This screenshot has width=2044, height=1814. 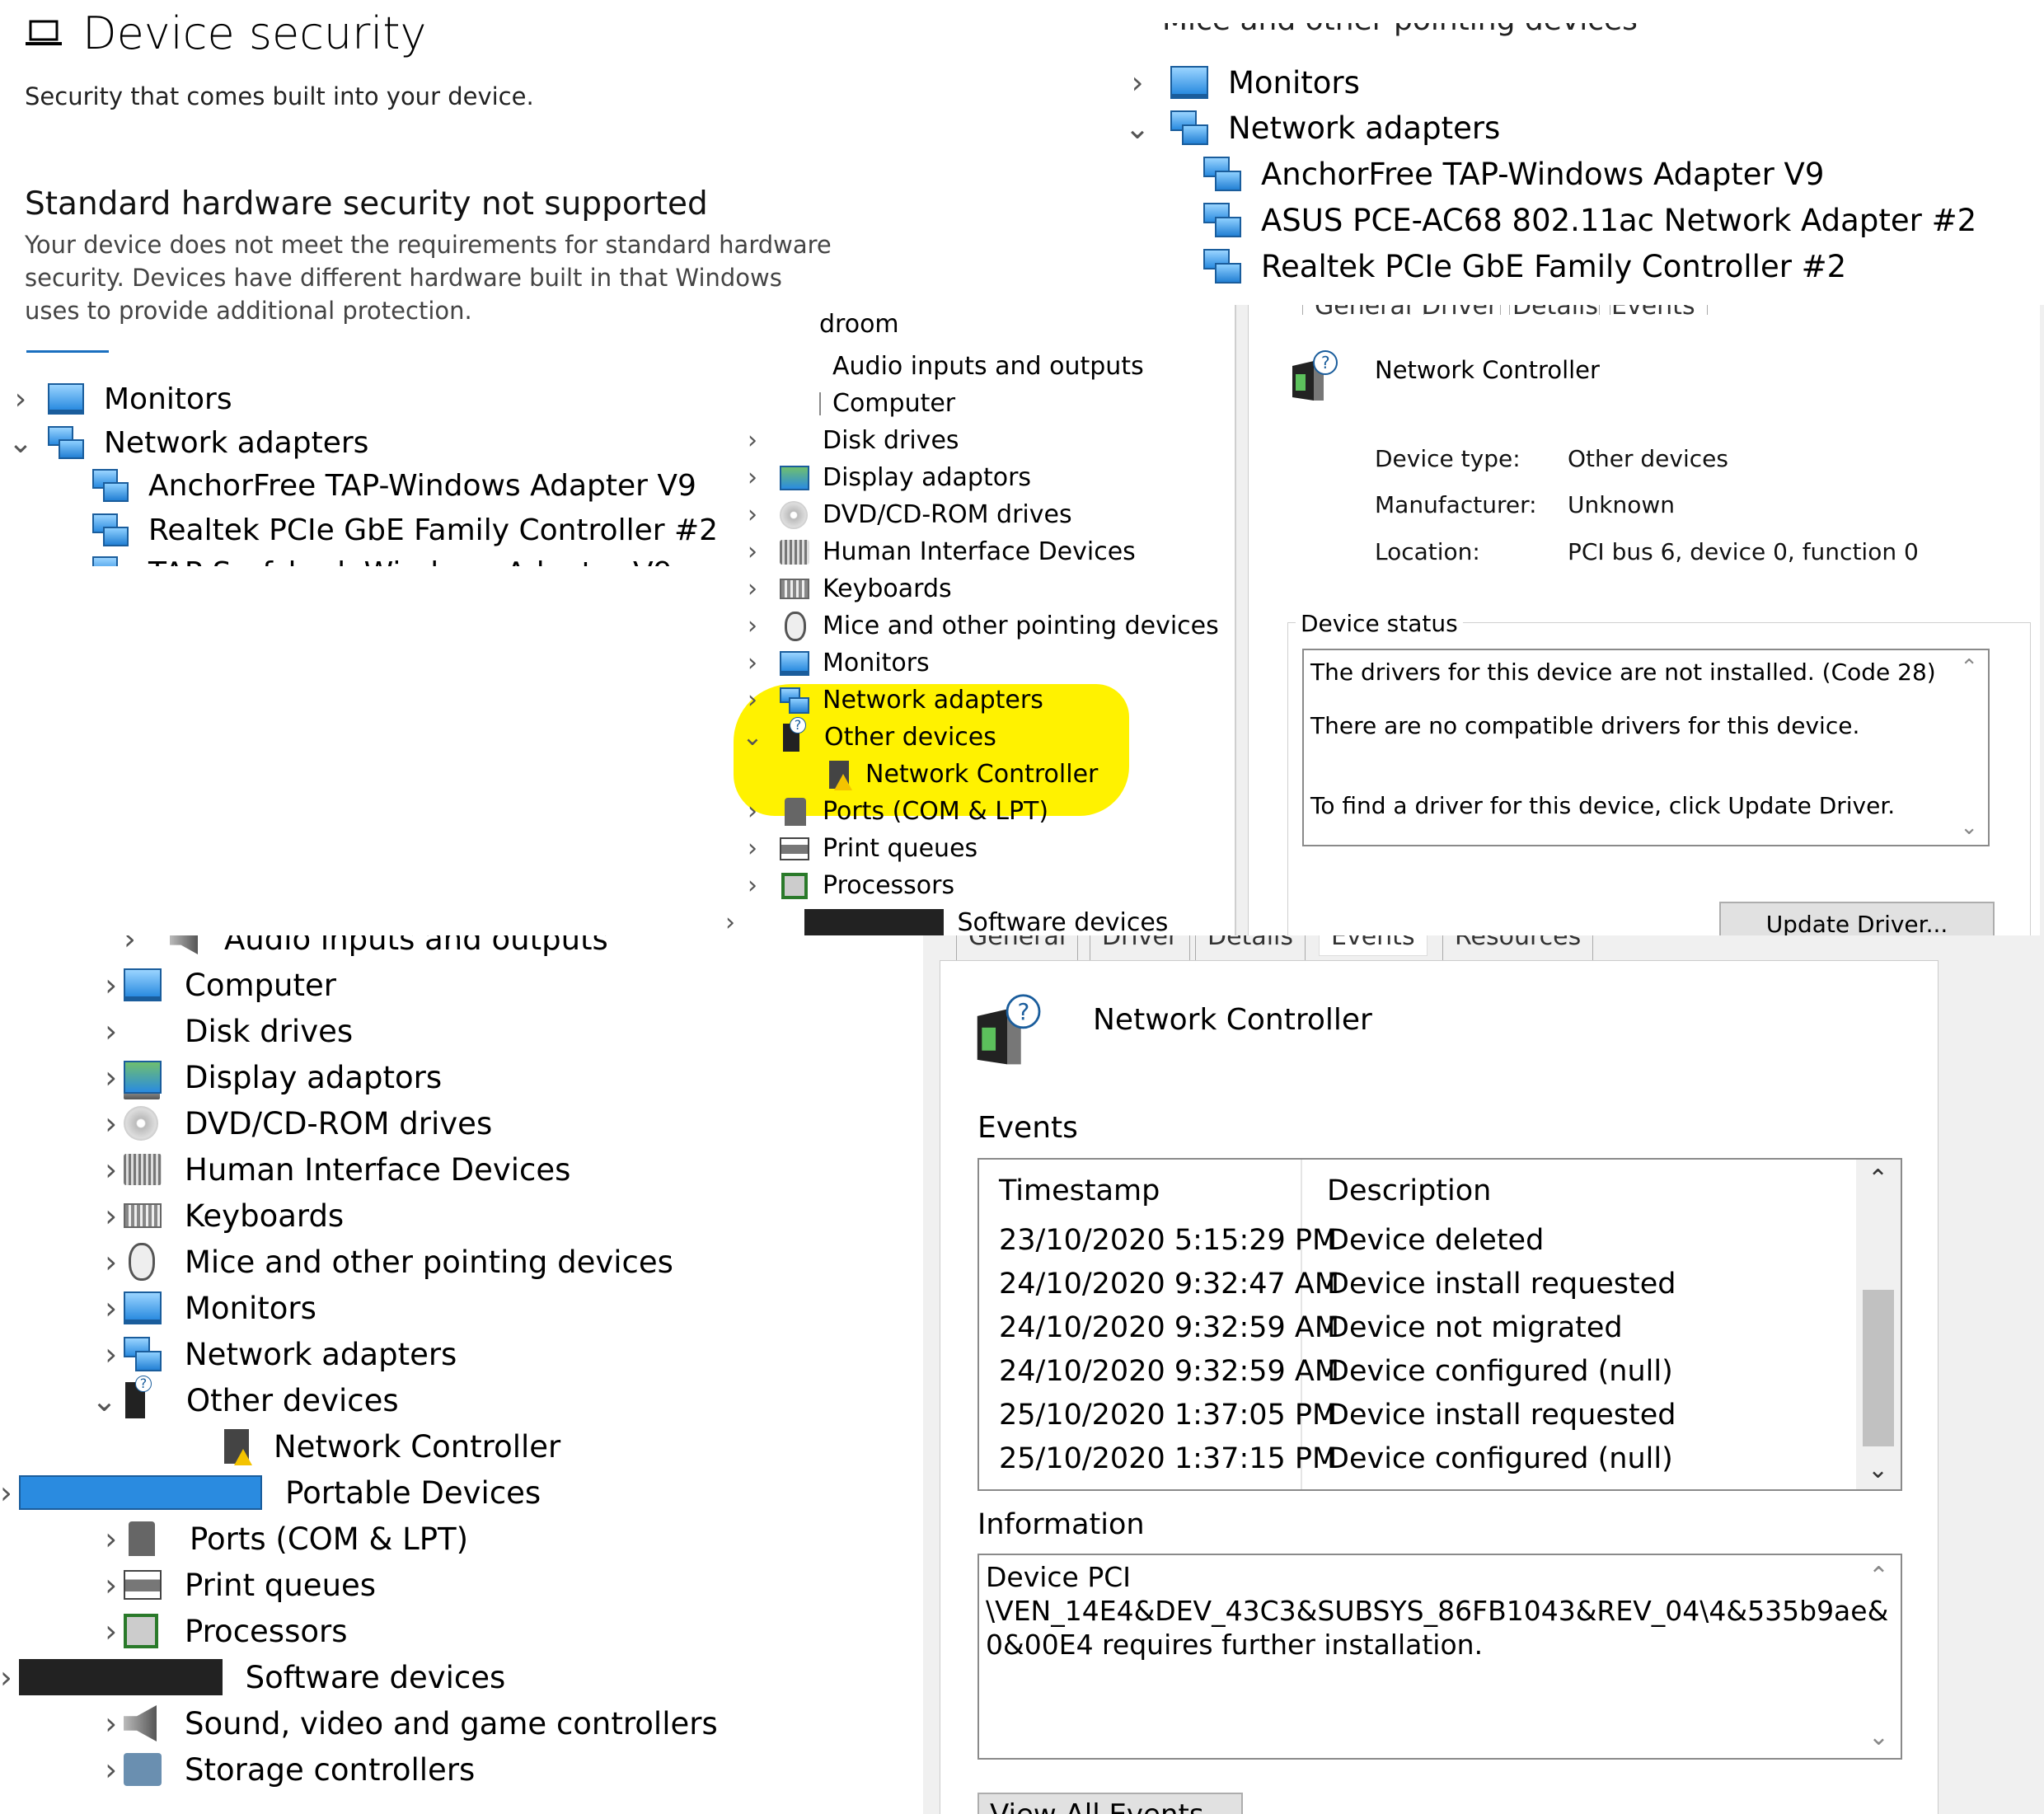 I want to click on tree-item-audio: Audio inputs and outputs, so click(x=988, y=366).